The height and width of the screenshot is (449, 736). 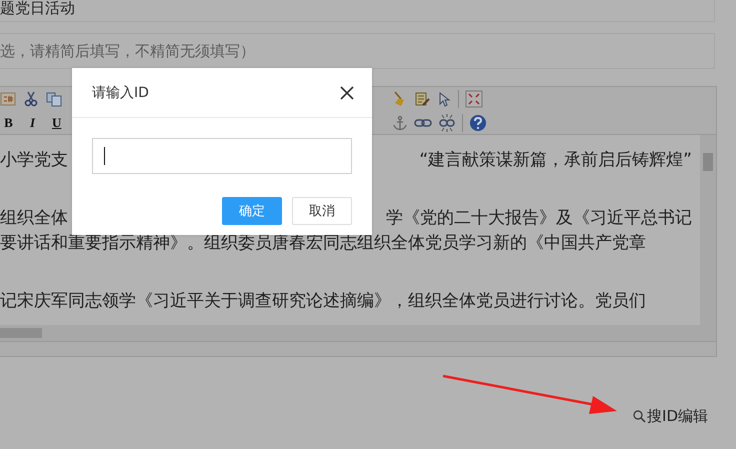 I want to click on summary-placeholder: 选，请精简后填写，不精简无须填写）, so click(x=127, y=51).